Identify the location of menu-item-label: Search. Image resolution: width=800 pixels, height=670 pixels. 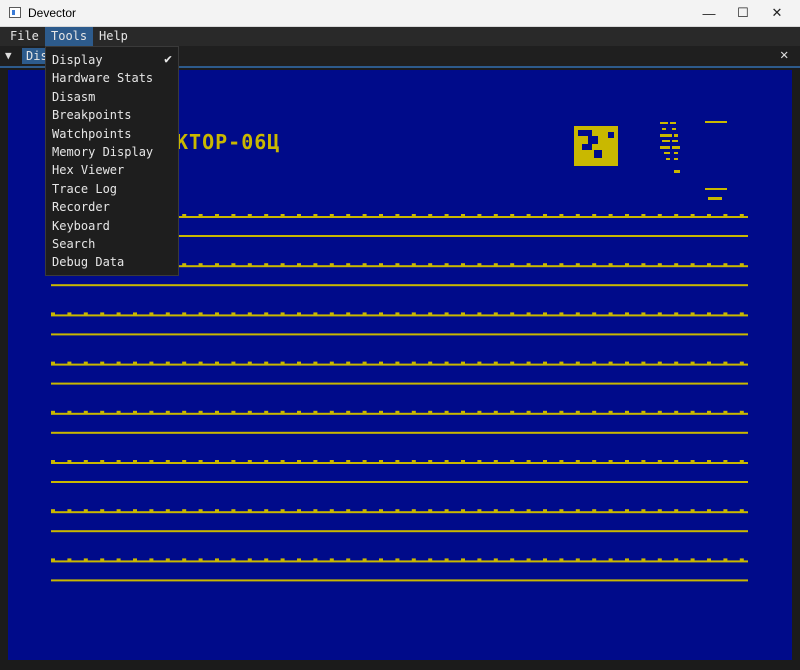
(74, 243).